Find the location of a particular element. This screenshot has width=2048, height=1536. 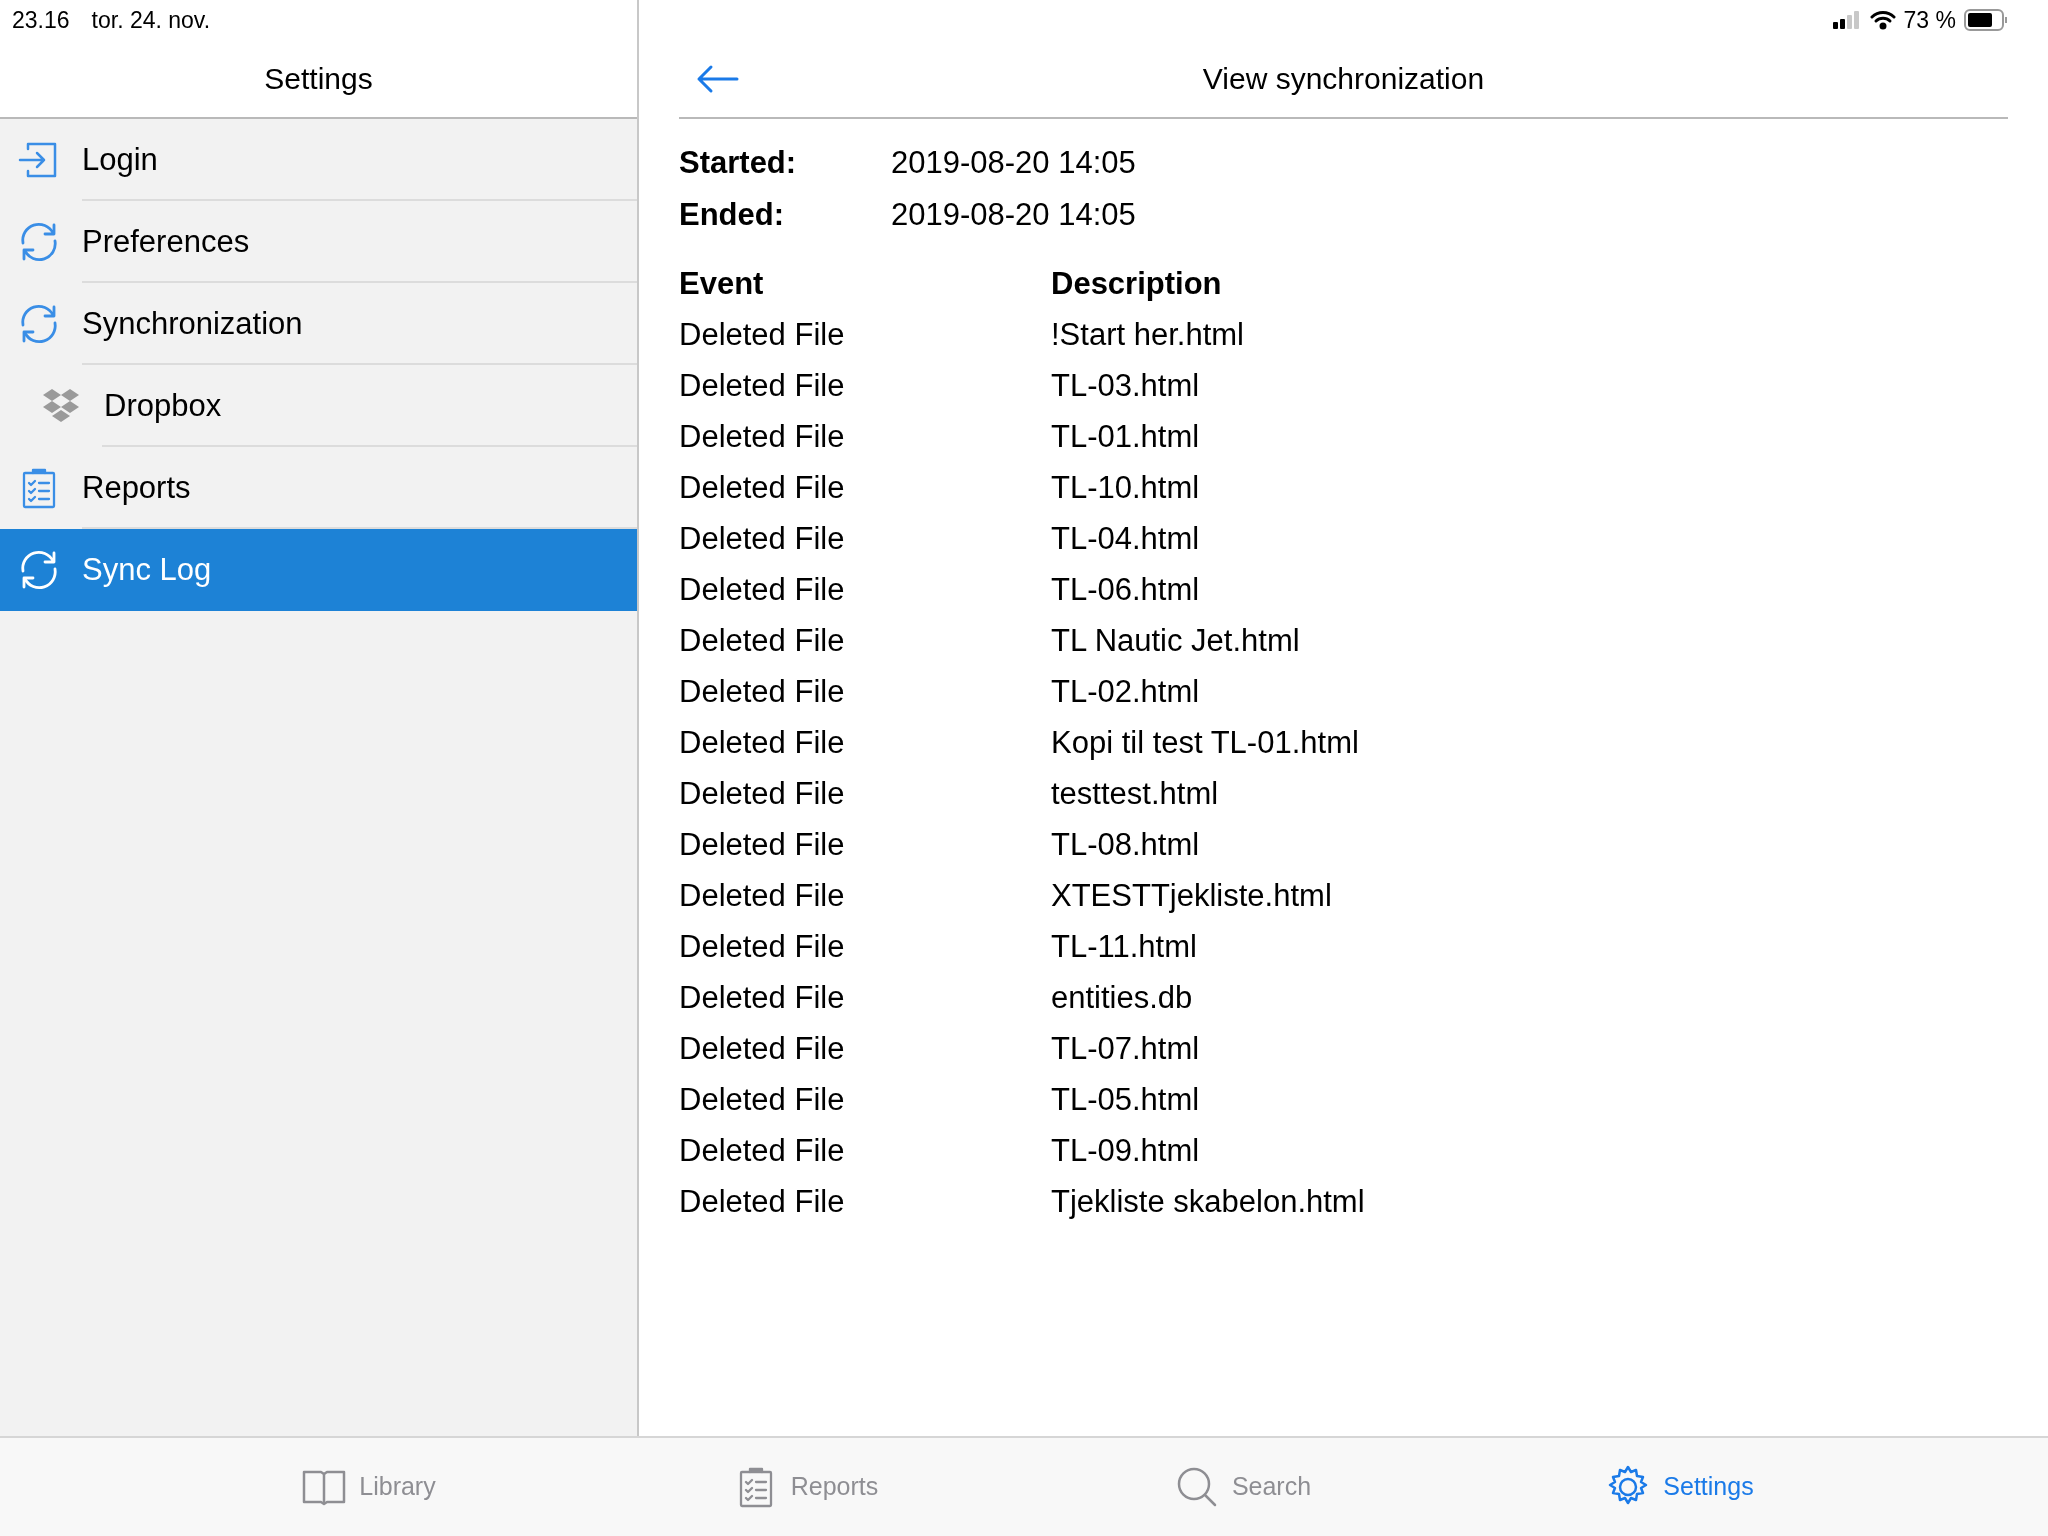

field-label: Ended: is located at coordinates (732, 214).